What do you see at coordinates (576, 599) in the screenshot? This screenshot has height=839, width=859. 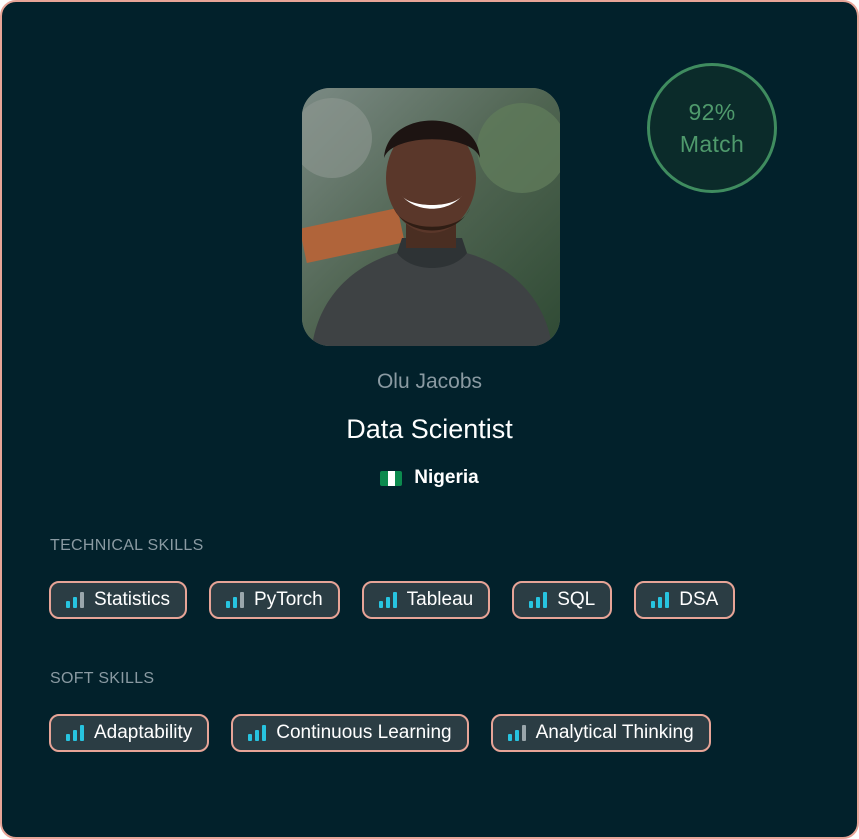 I see `skill-label: SQL` at bounding box center [576, 599].